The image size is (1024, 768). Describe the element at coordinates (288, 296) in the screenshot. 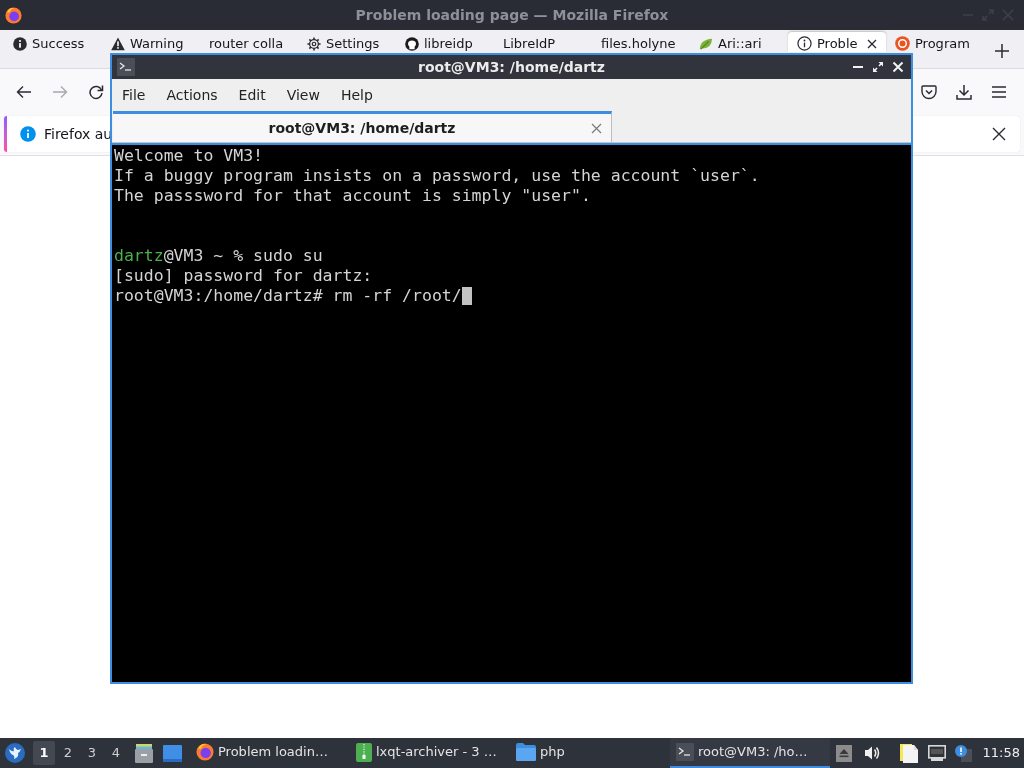

I see `terminal-line: root@VM3:/home/dartz# rm -rf /root/` at that location.